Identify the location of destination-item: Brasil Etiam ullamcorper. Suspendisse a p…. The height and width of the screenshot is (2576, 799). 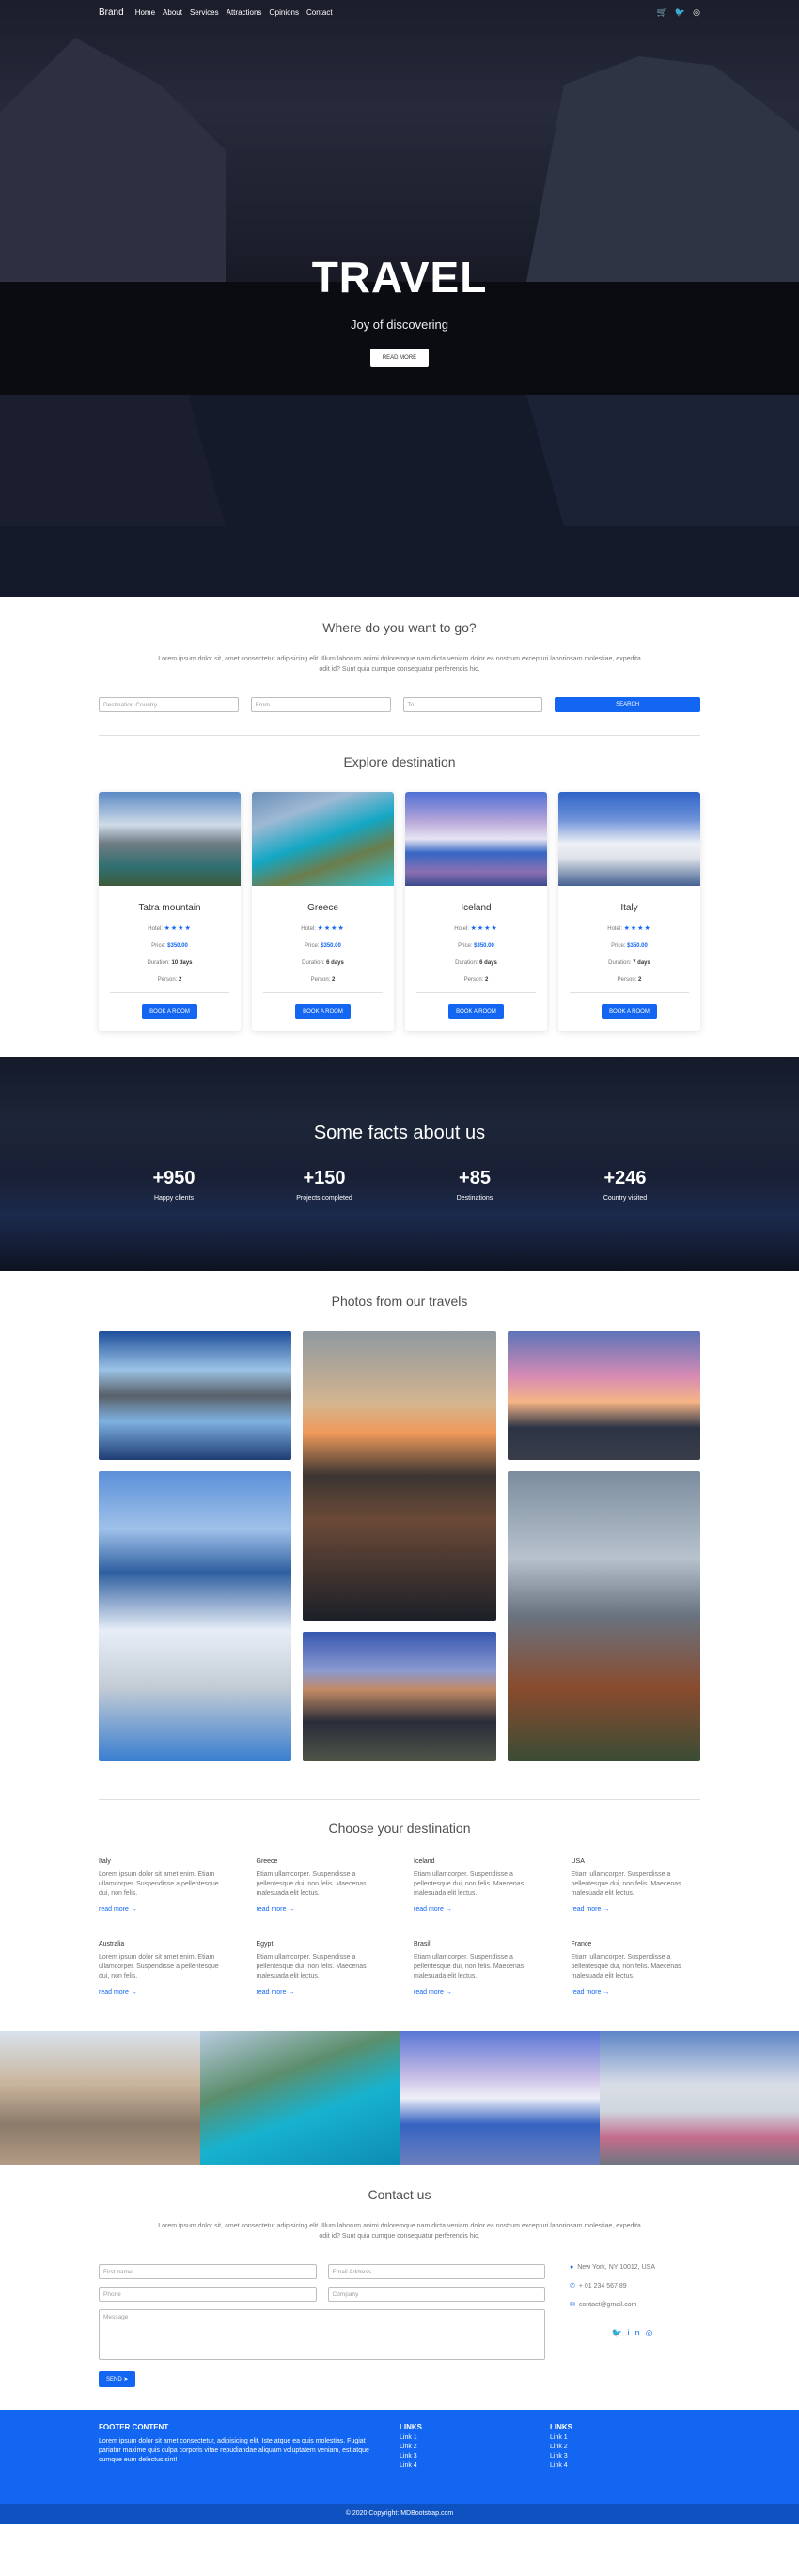
(478, 1968).